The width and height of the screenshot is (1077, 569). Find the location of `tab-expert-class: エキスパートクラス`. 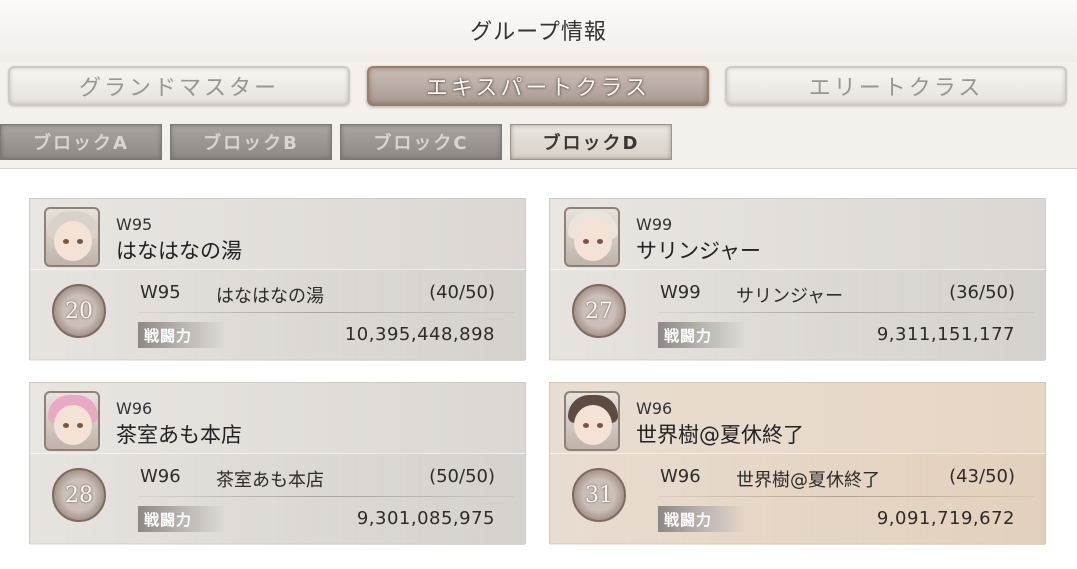

tab-expert-class: エキスパートクラス is located at coordinates (538, 86).